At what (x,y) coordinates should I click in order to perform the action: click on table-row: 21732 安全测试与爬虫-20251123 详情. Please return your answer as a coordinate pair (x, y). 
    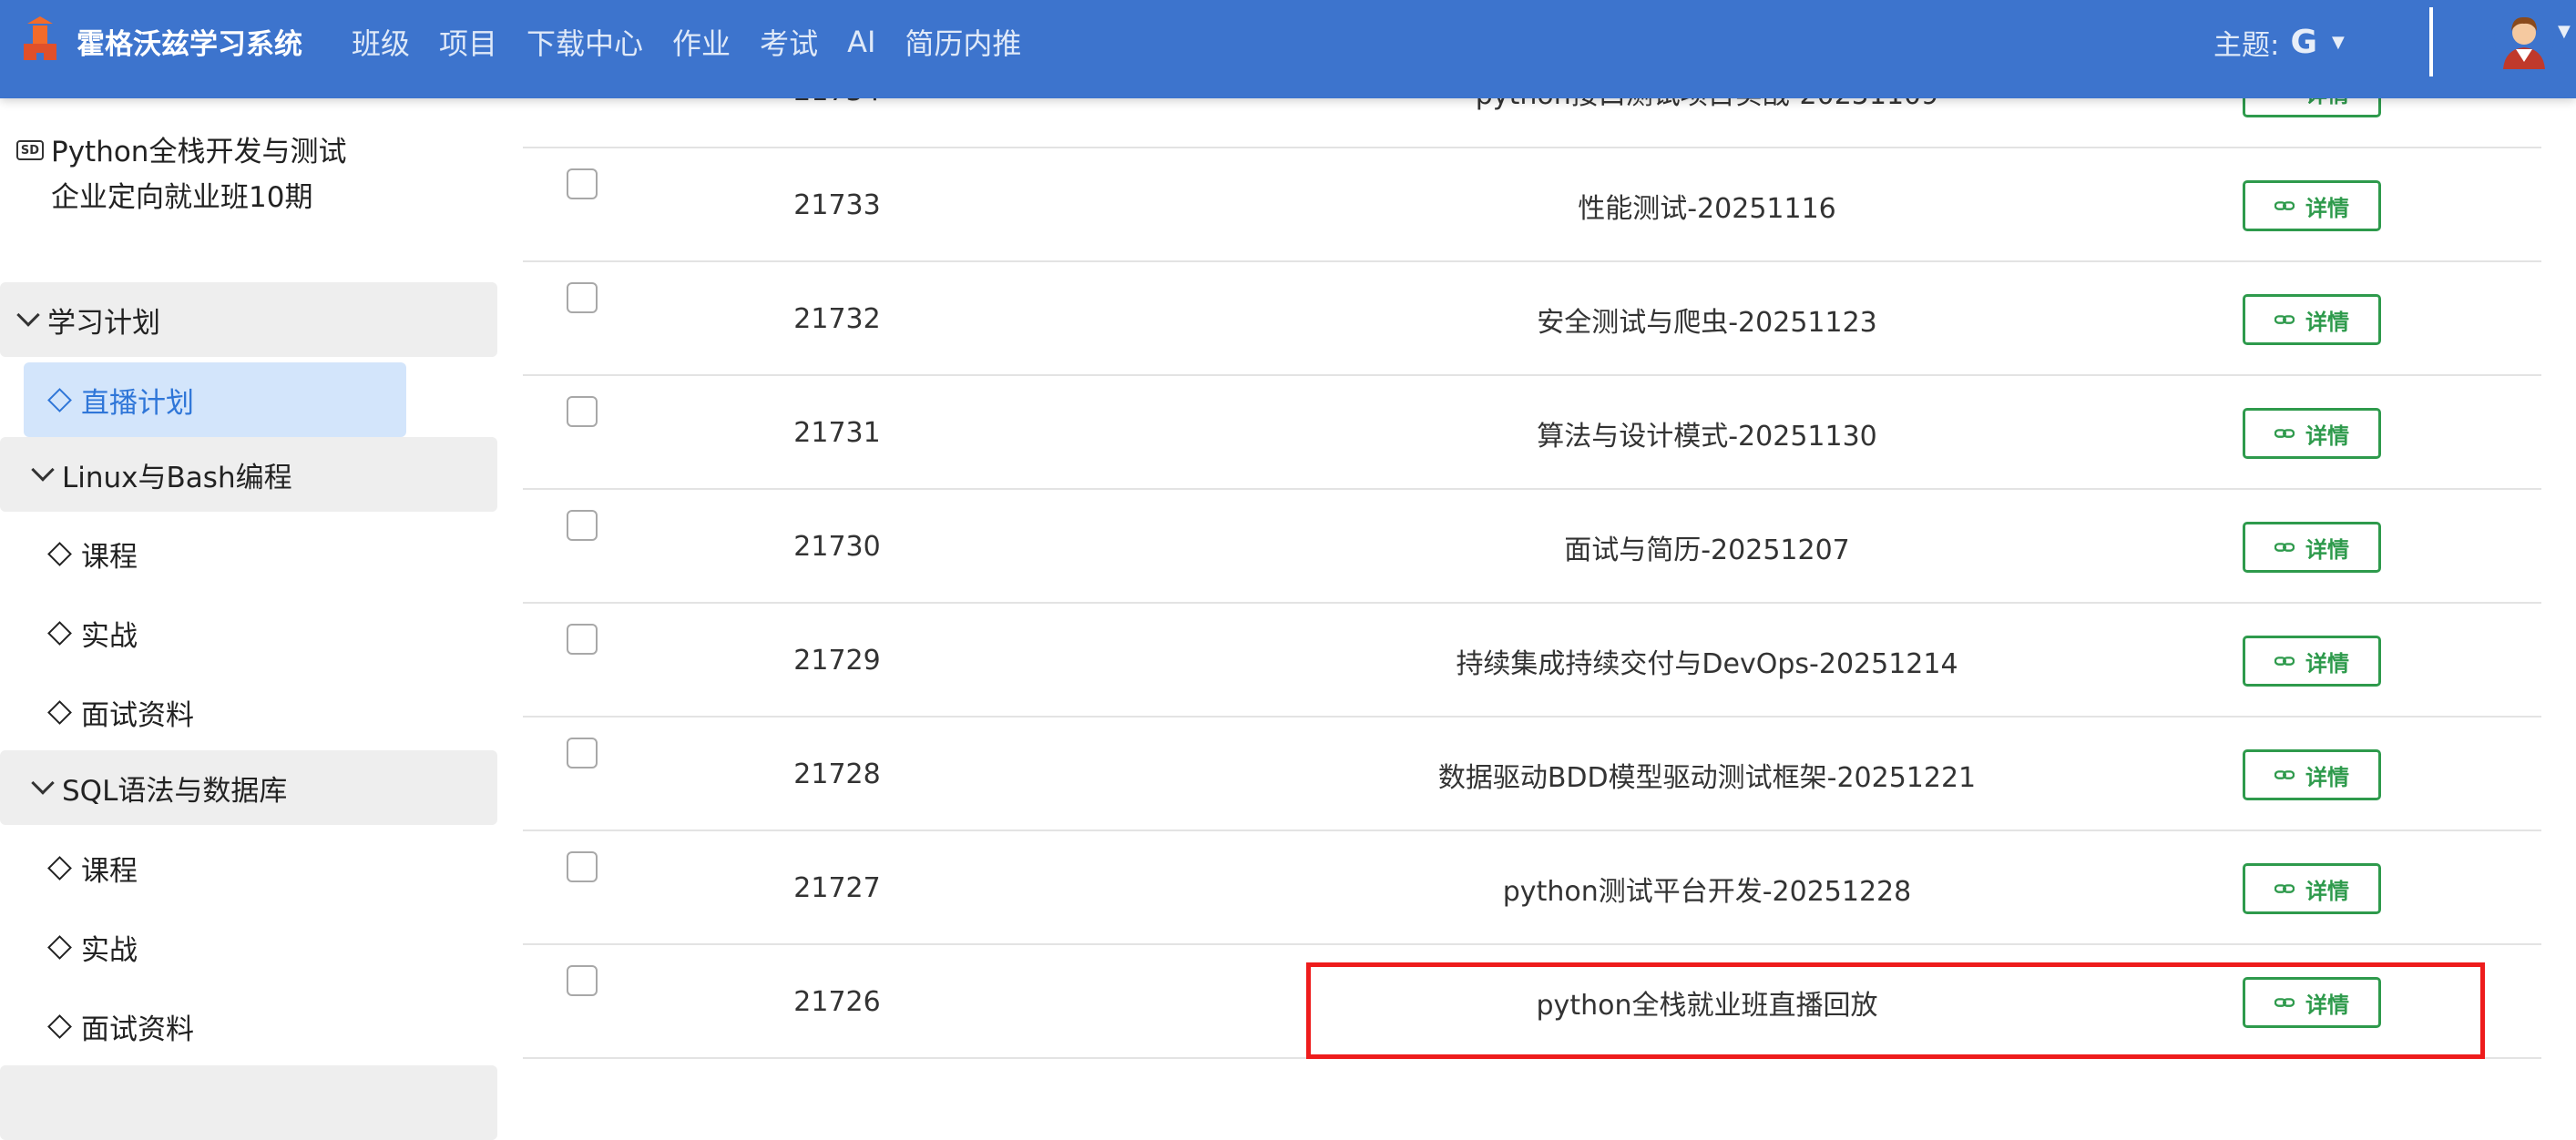
    Looking at the image, I should click on (1532, 319).